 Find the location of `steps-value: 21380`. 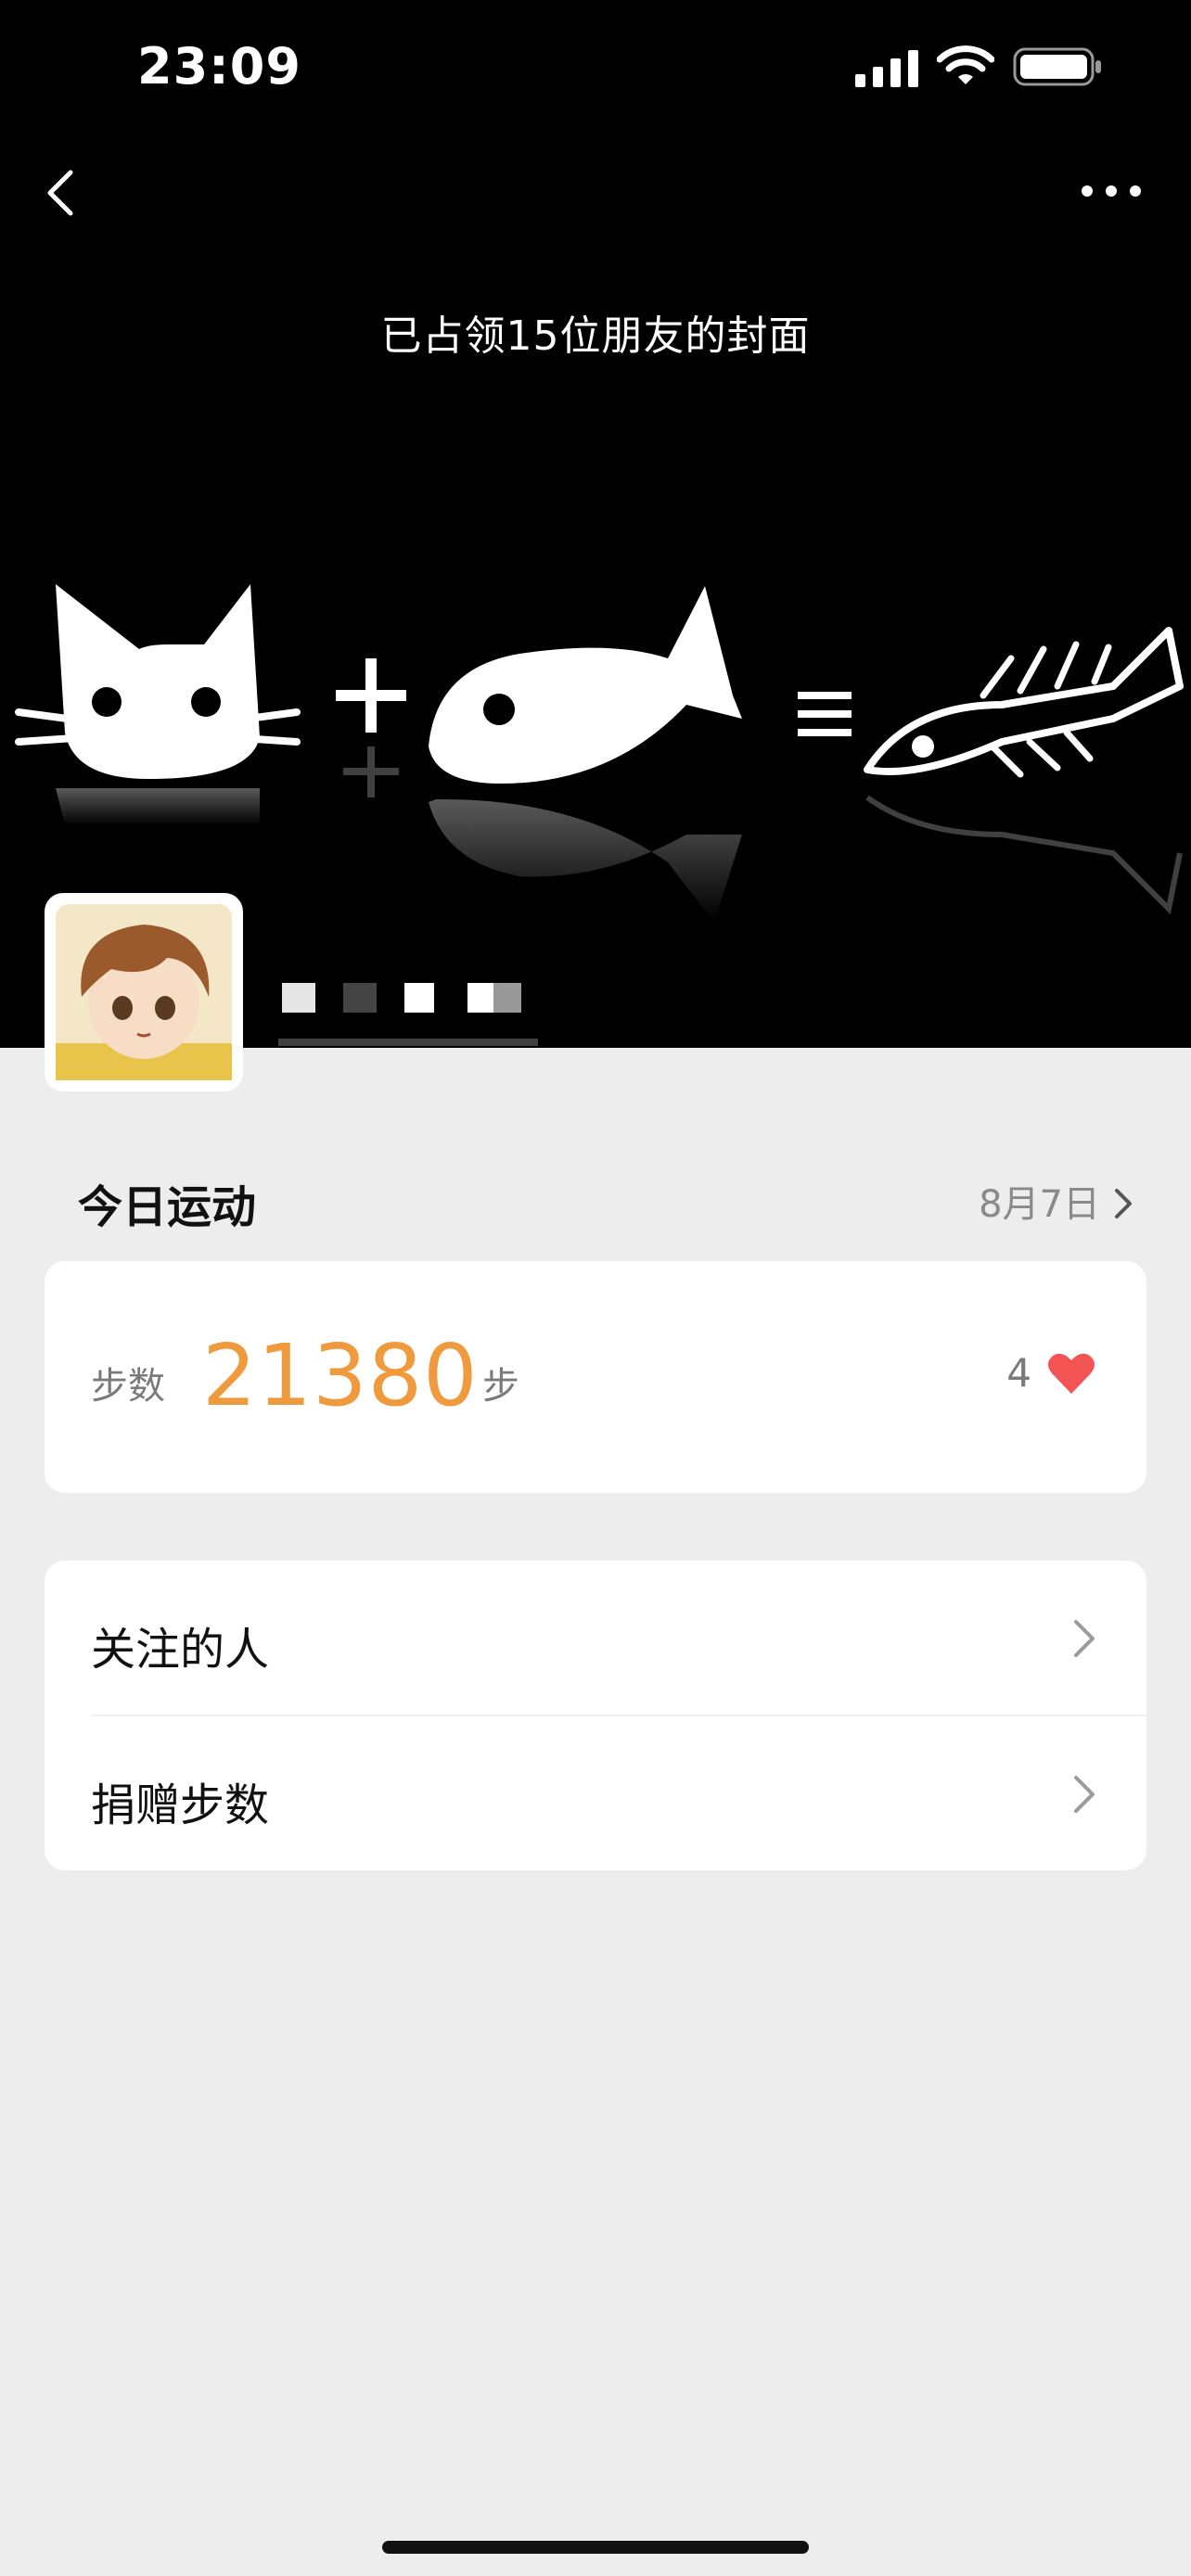

steps-value: 21380 is located at coordinates (340, 1376).